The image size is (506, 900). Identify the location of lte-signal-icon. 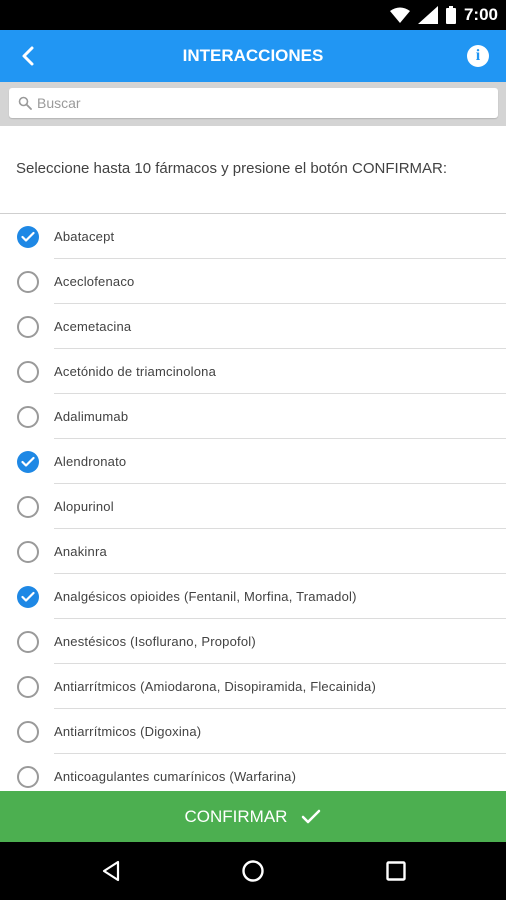
(427, 15).